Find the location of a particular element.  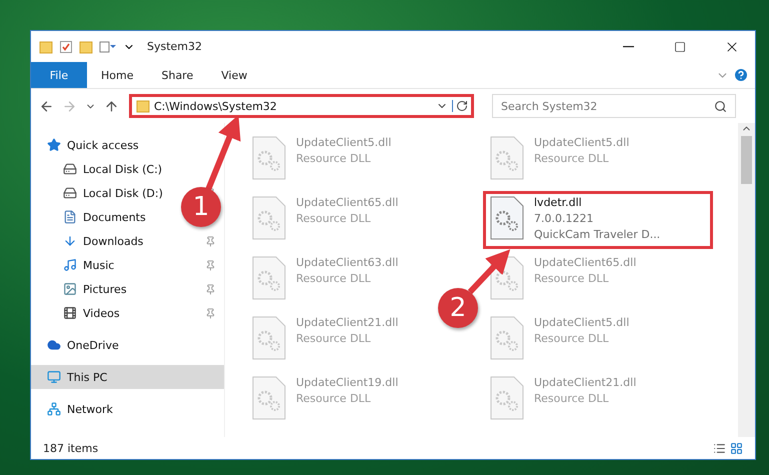

network-icon is located at coordinates (54, 409).